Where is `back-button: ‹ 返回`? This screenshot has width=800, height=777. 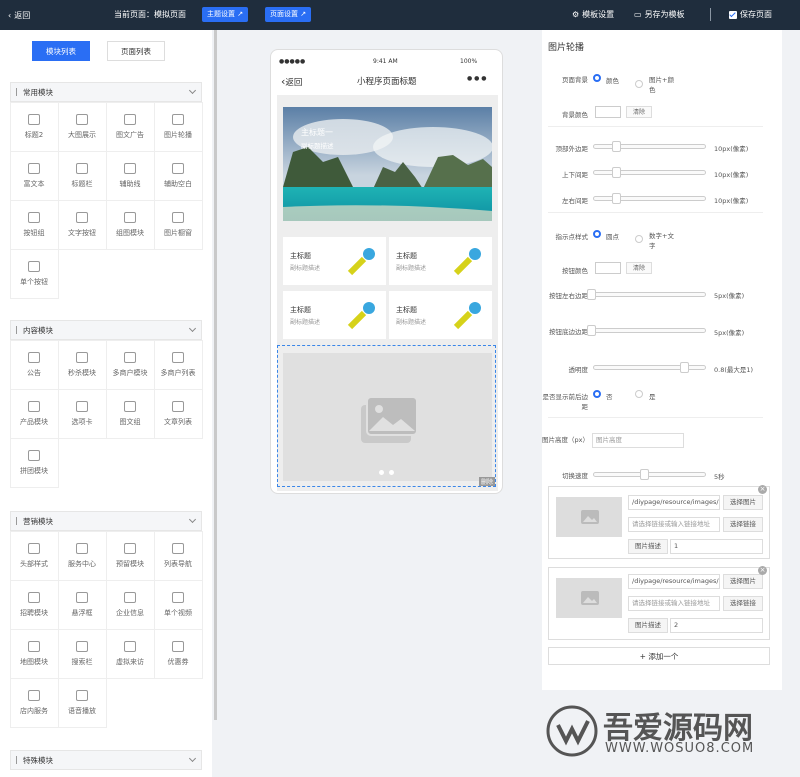
back-button: ‹ 返回 is located at coordinates (19, 15).